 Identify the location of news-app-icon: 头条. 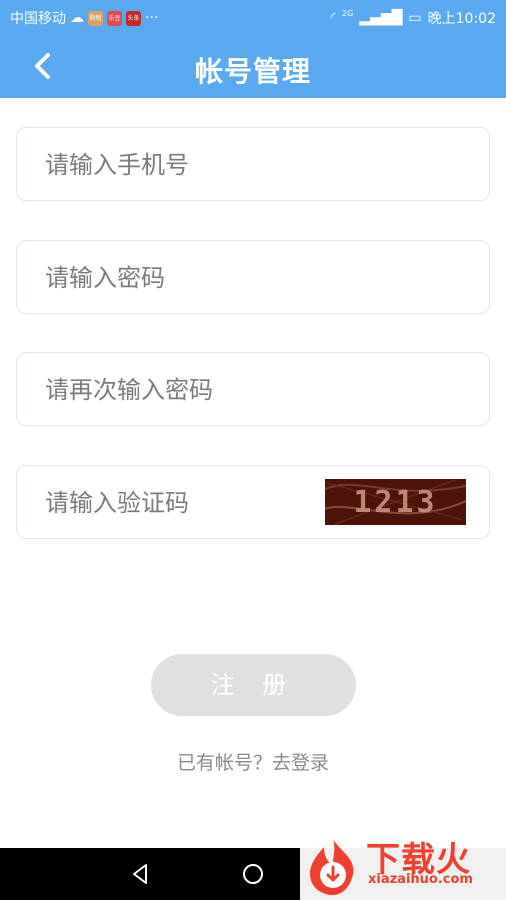
(133, 18).